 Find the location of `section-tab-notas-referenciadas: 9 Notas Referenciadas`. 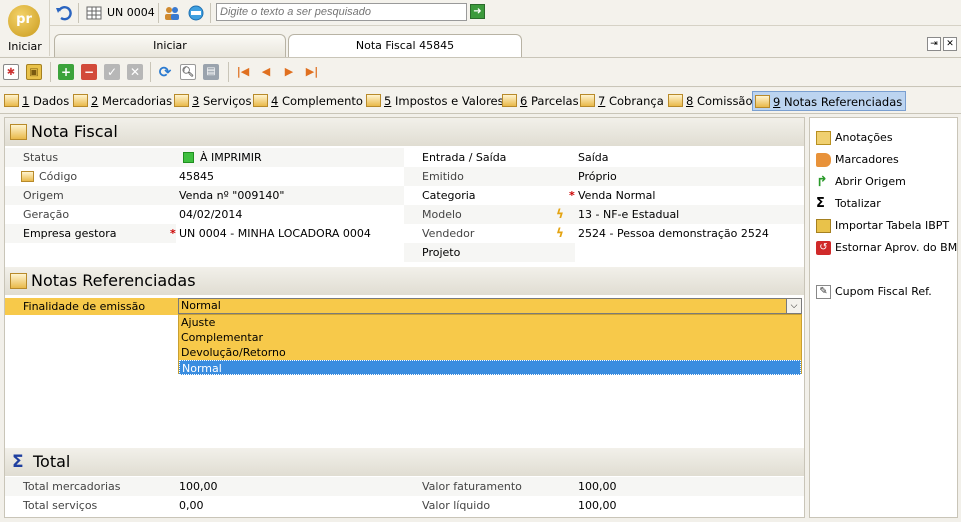

section-tab-notas-referenciadas: 9 Notas Referenciadas is located at coordinates (829, 101).